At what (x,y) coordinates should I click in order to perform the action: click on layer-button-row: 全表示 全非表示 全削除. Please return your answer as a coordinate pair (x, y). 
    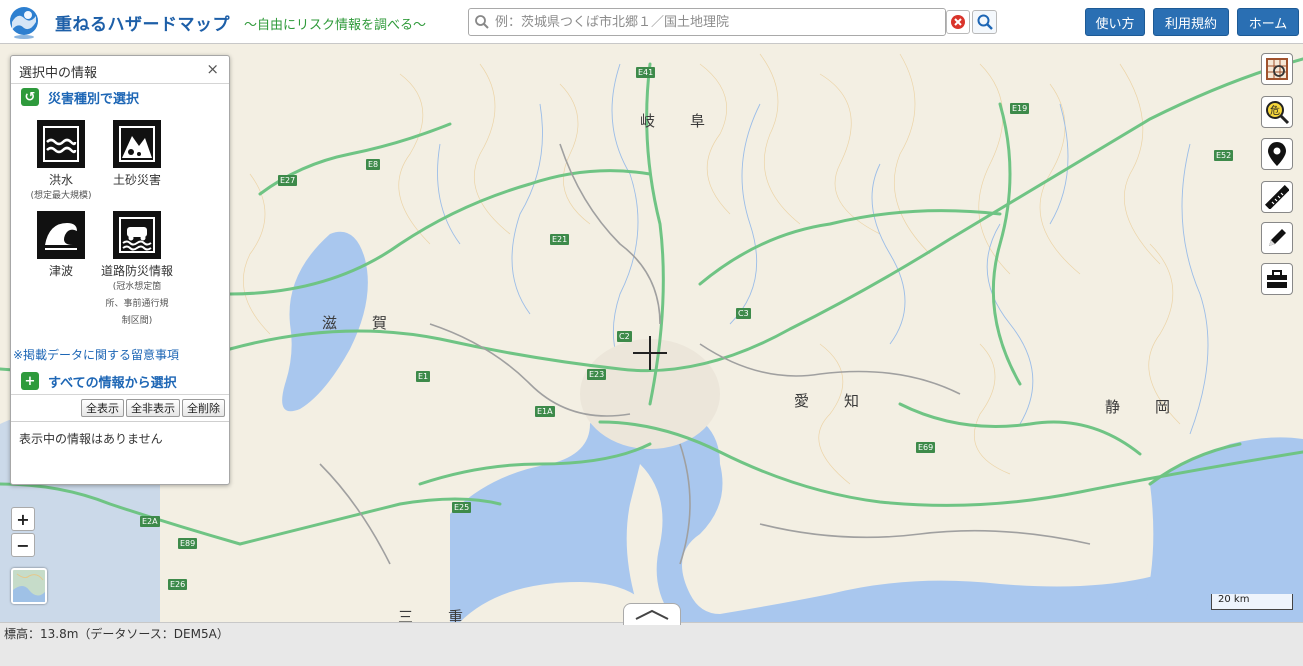
    Looking at the image, I should click on (153, 408).